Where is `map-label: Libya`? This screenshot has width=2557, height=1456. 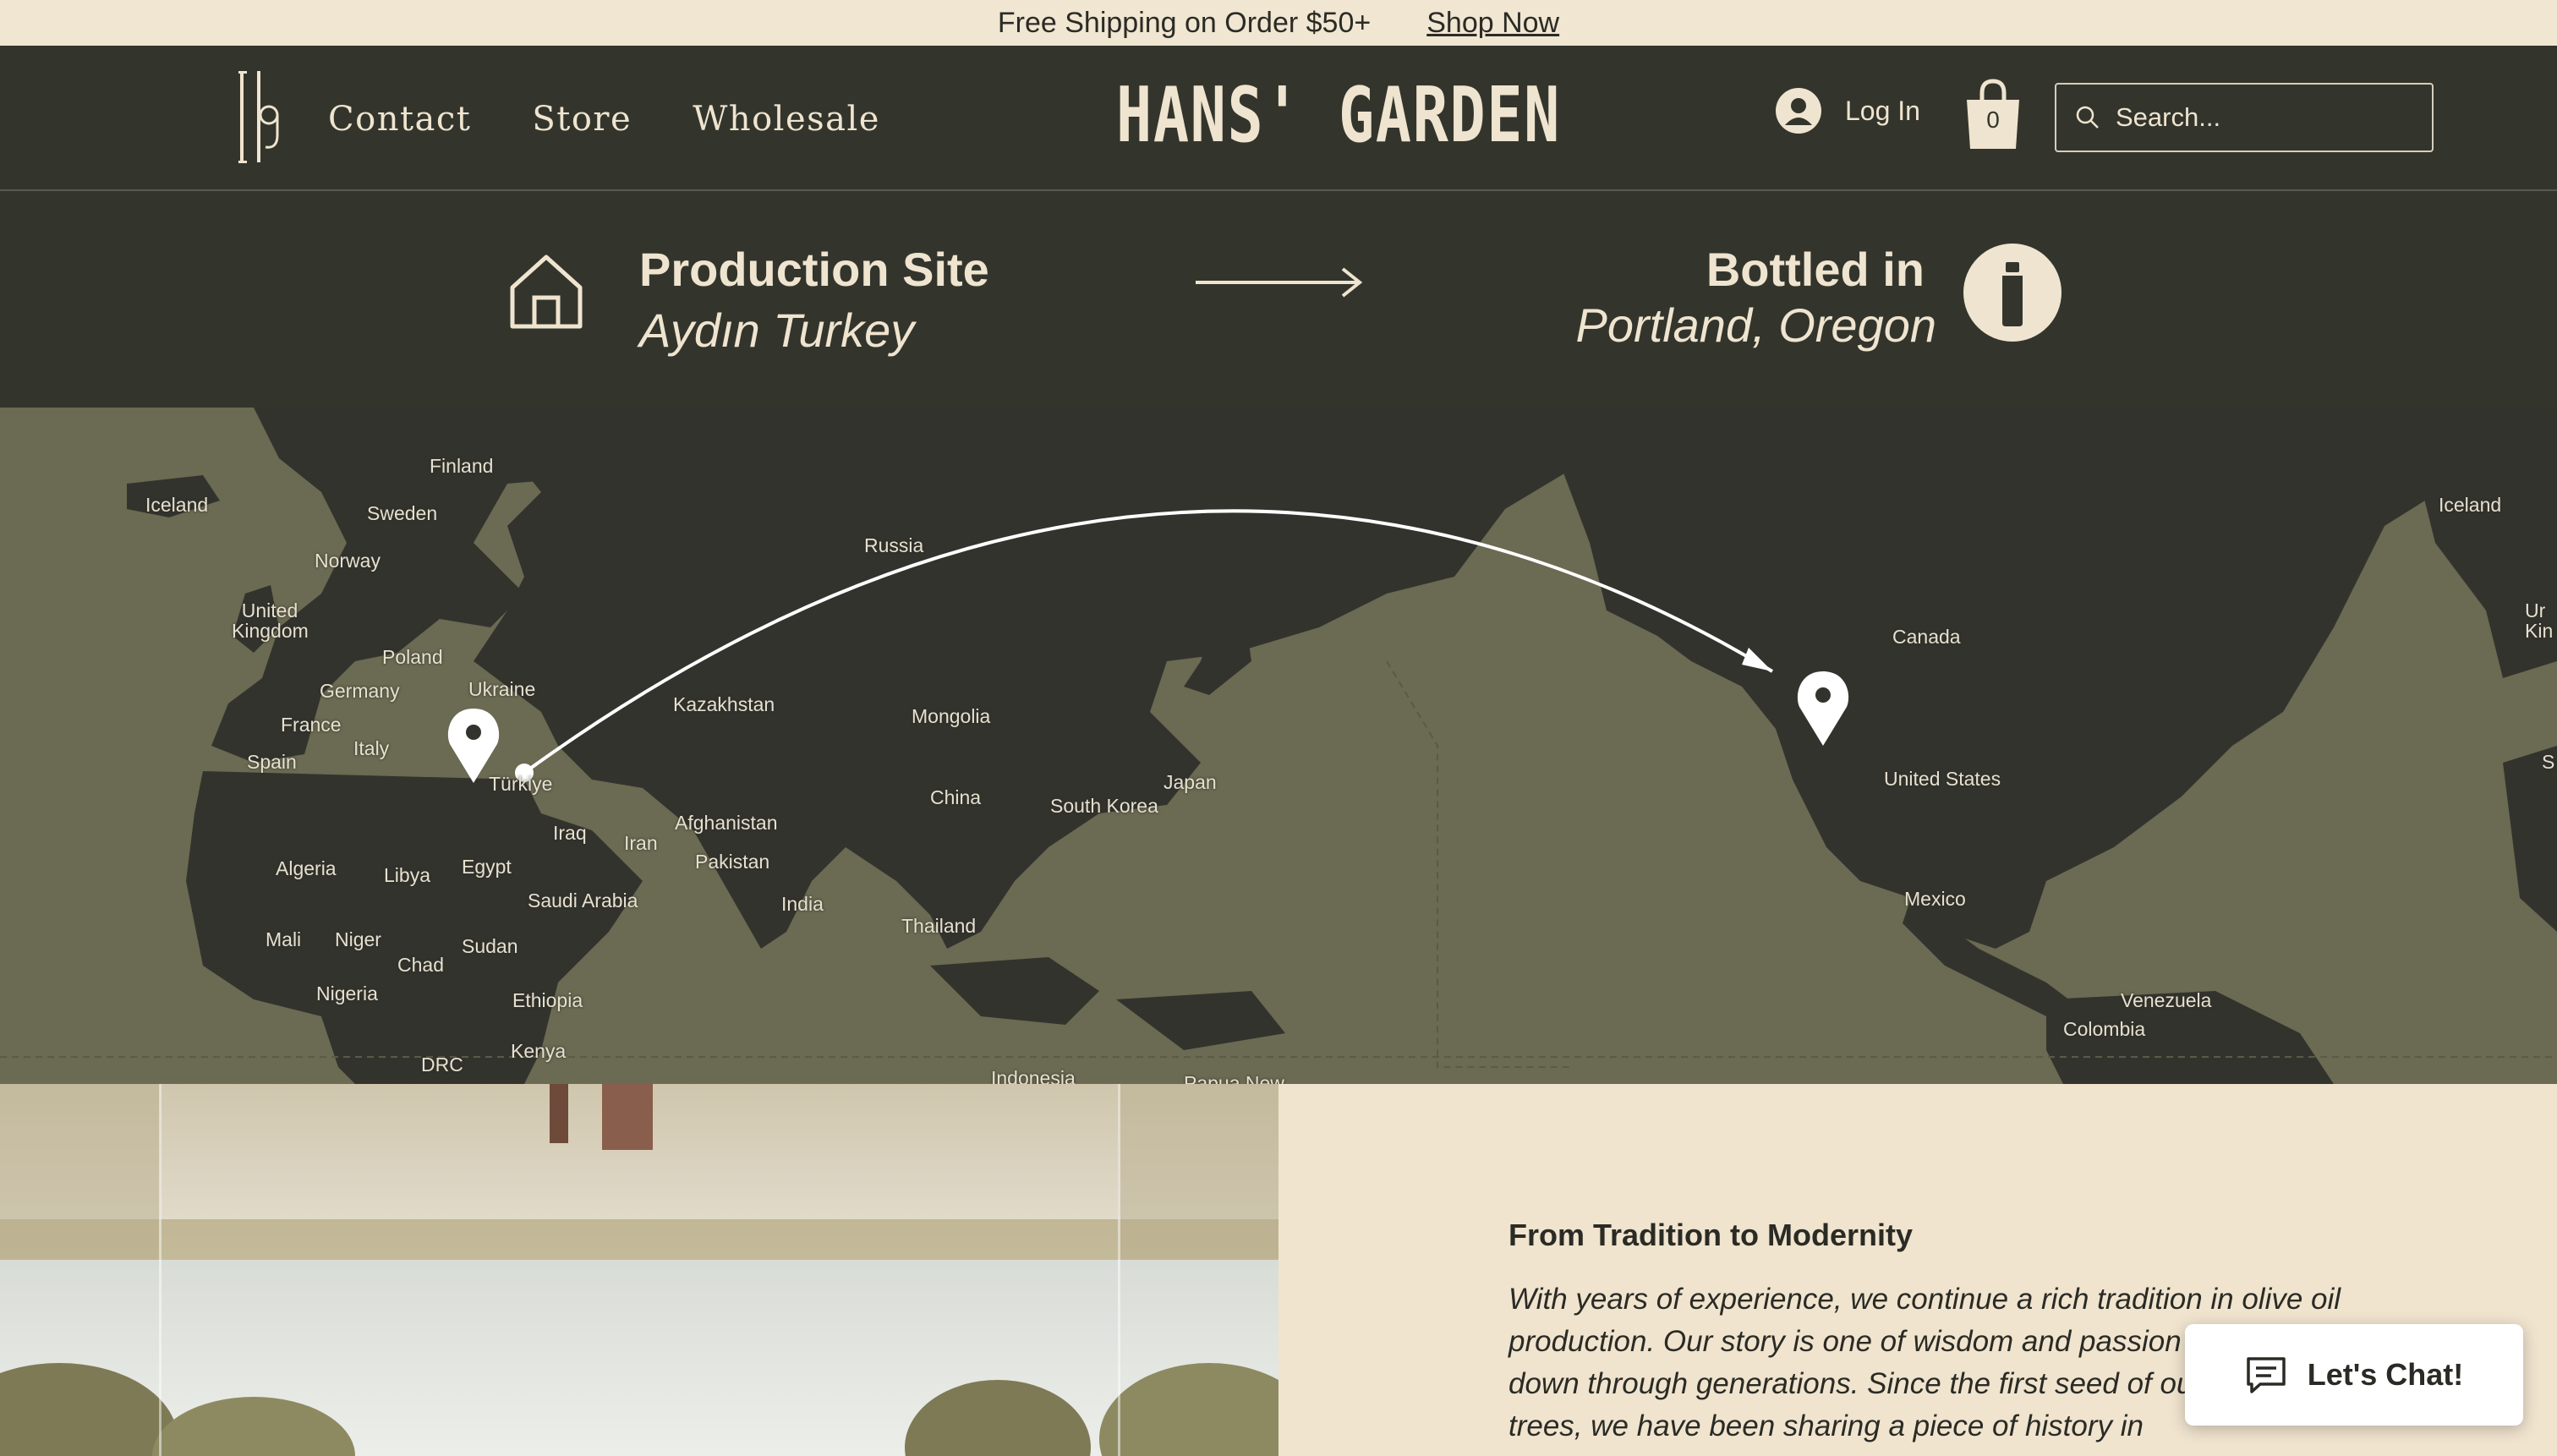 map-label: Libya is located at coordinates (407, 875).